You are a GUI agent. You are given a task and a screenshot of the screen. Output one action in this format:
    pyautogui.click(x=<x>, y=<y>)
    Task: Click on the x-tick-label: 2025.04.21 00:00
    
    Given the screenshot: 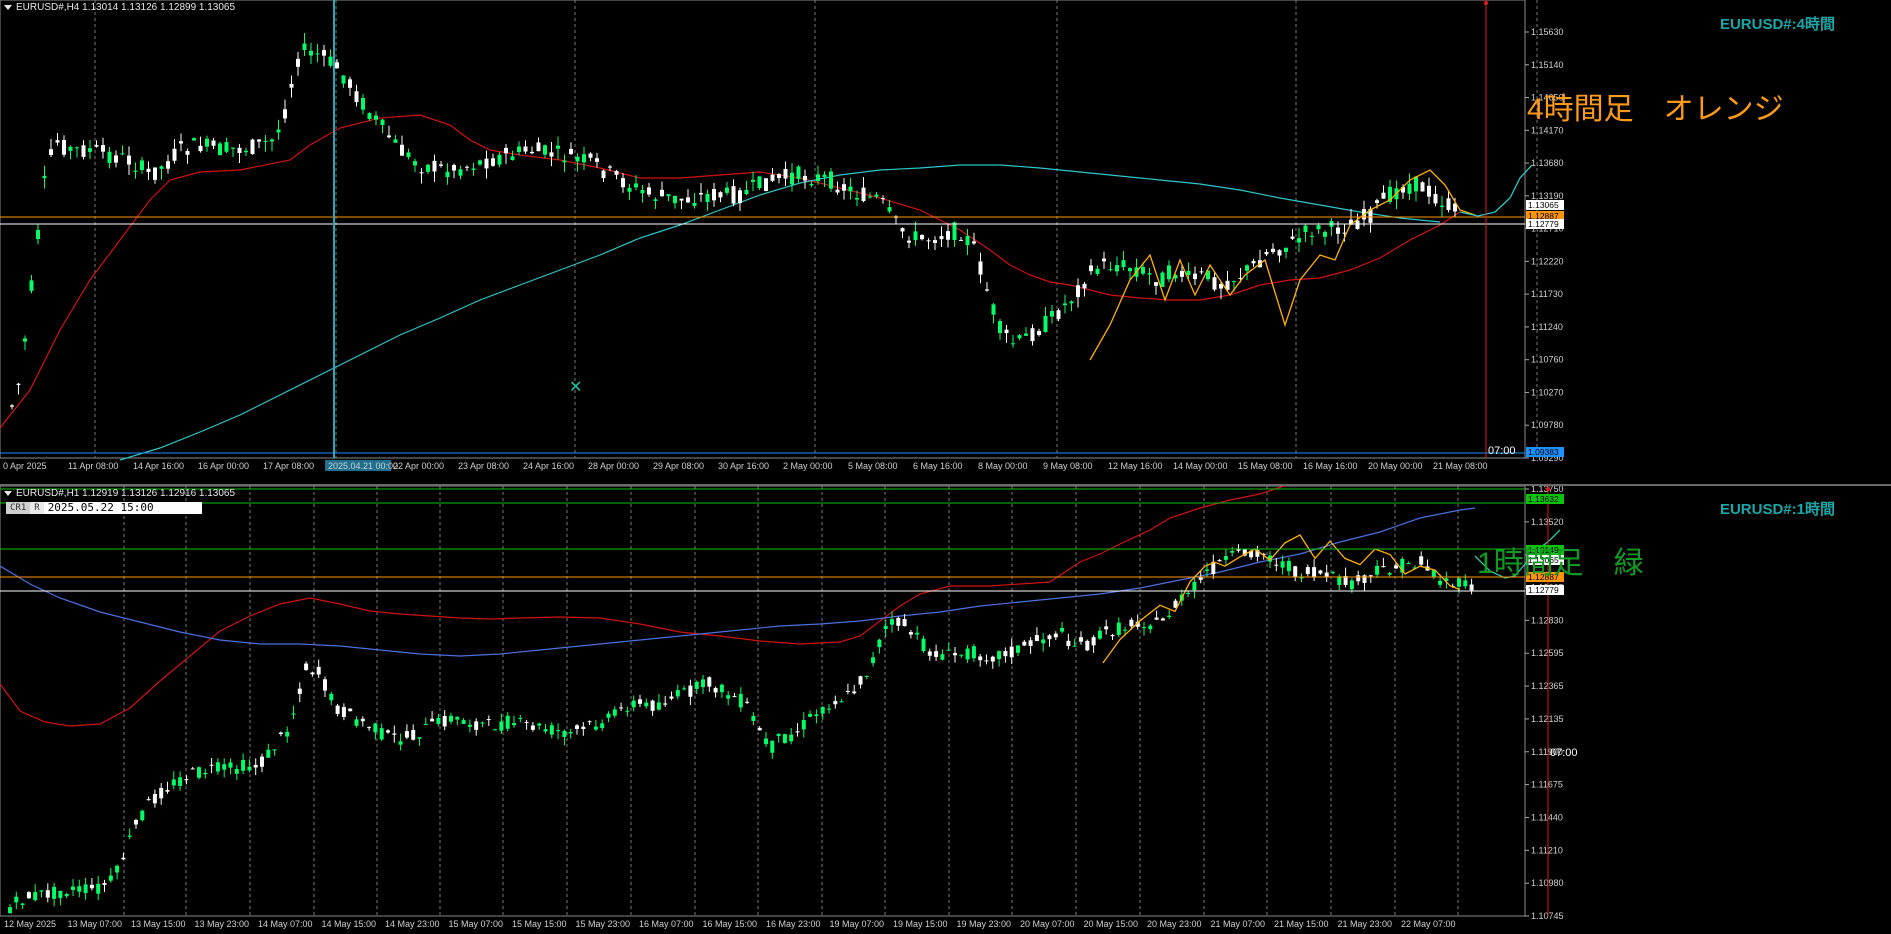 What is the action you would take?
    pyautogui.click(x=363, y=466)
    